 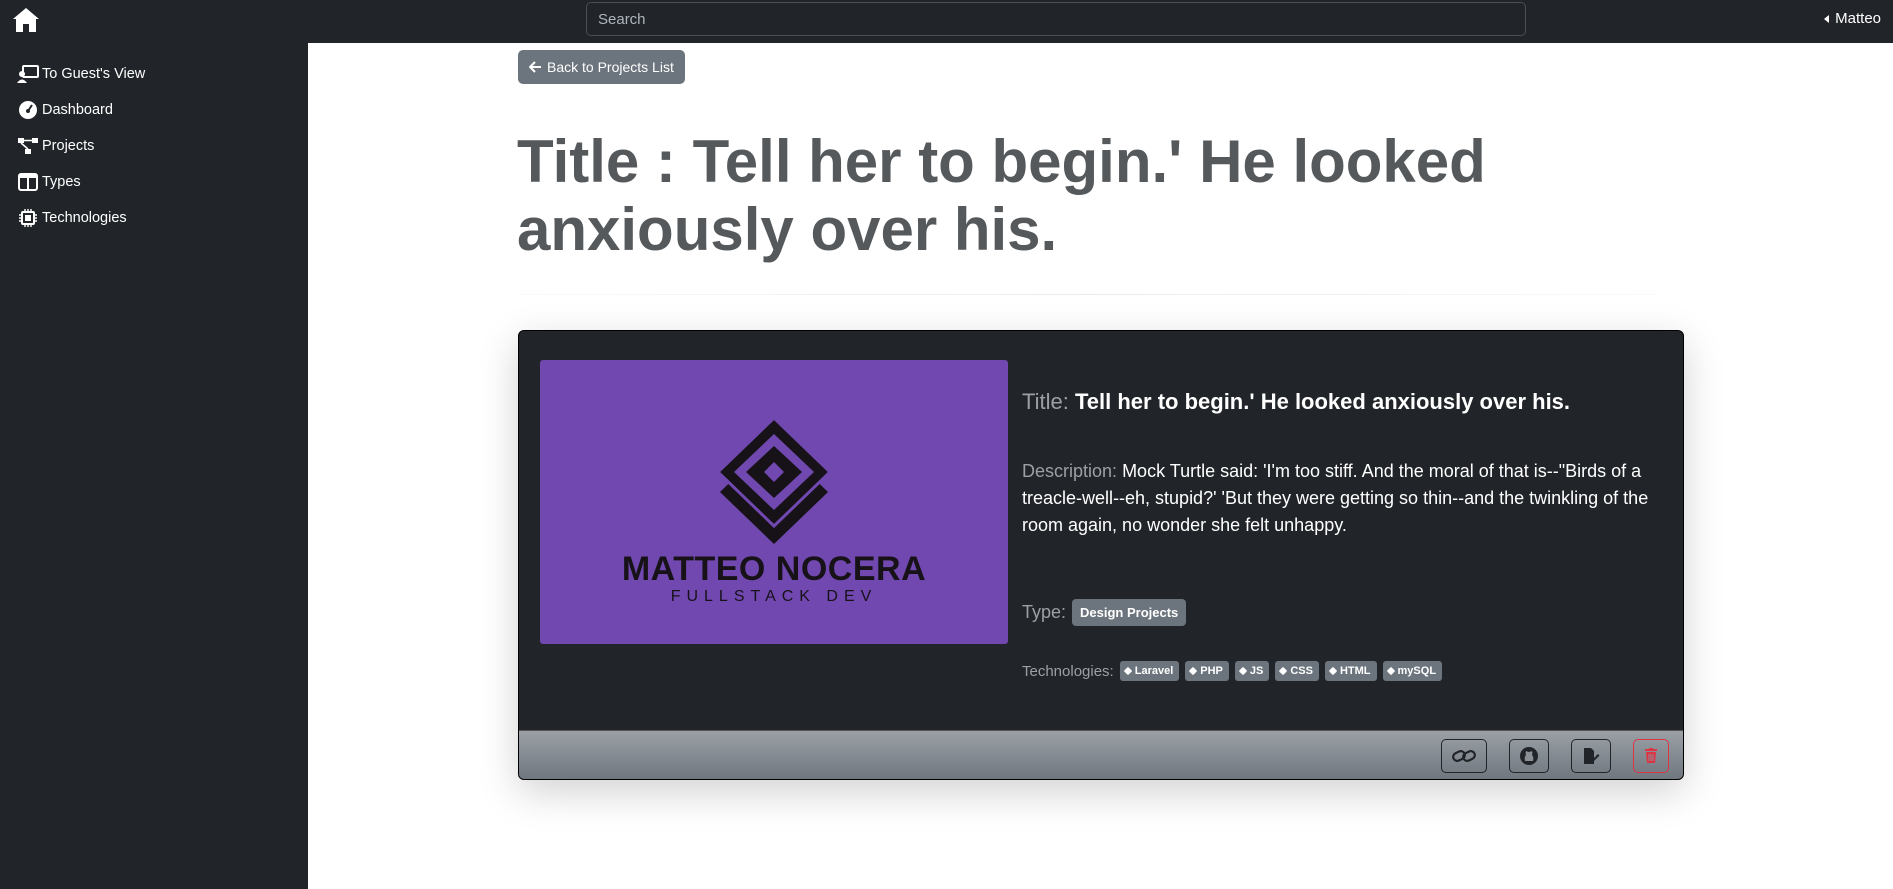 What do you see at coordinates (28, 110) in the screenshot?
I see `dashboard-gauge-icon` at bounding box center [28, 110].